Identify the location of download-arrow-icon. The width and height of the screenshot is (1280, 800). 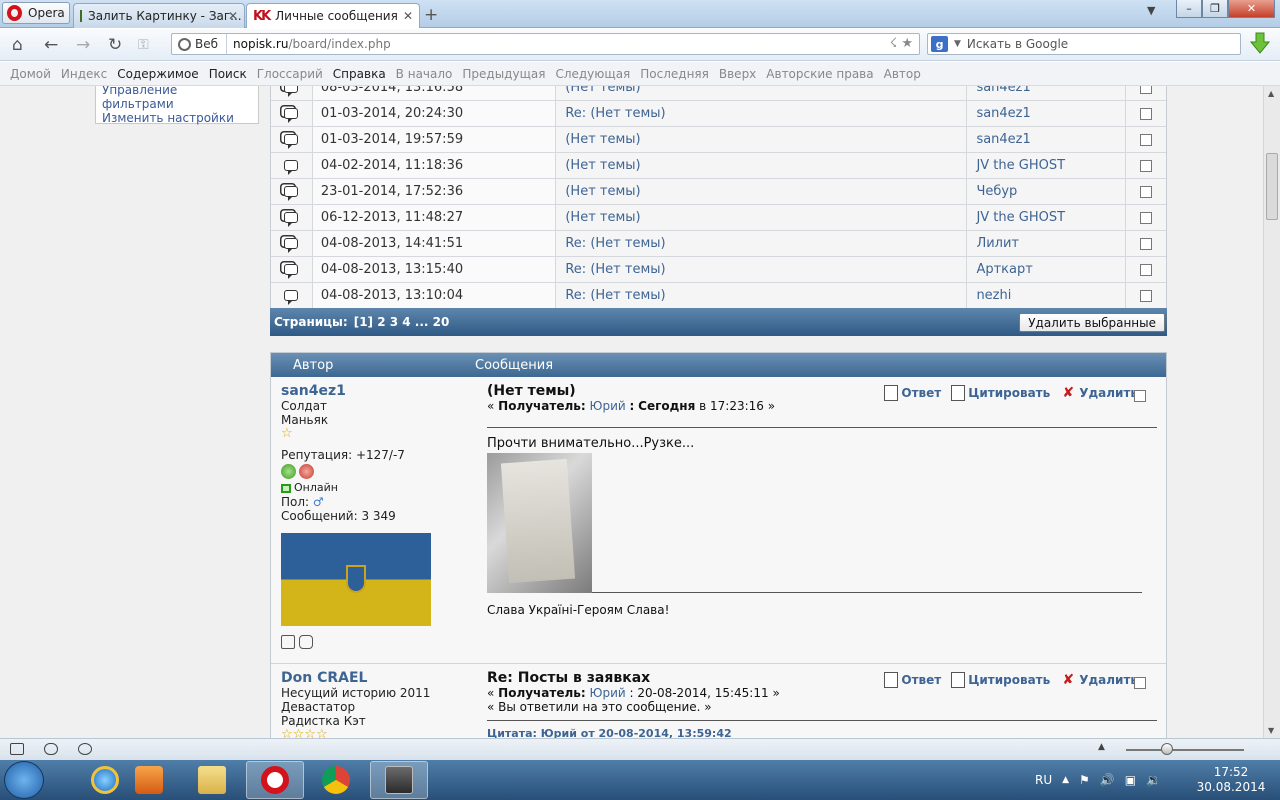
(1260, 43).